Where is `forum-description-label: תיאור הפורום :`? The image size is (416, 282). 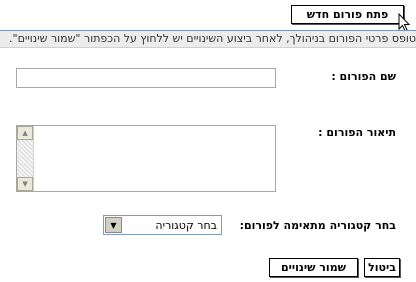
forum-description-label: תיאור הפורום : is located at coordinates (357, 132).